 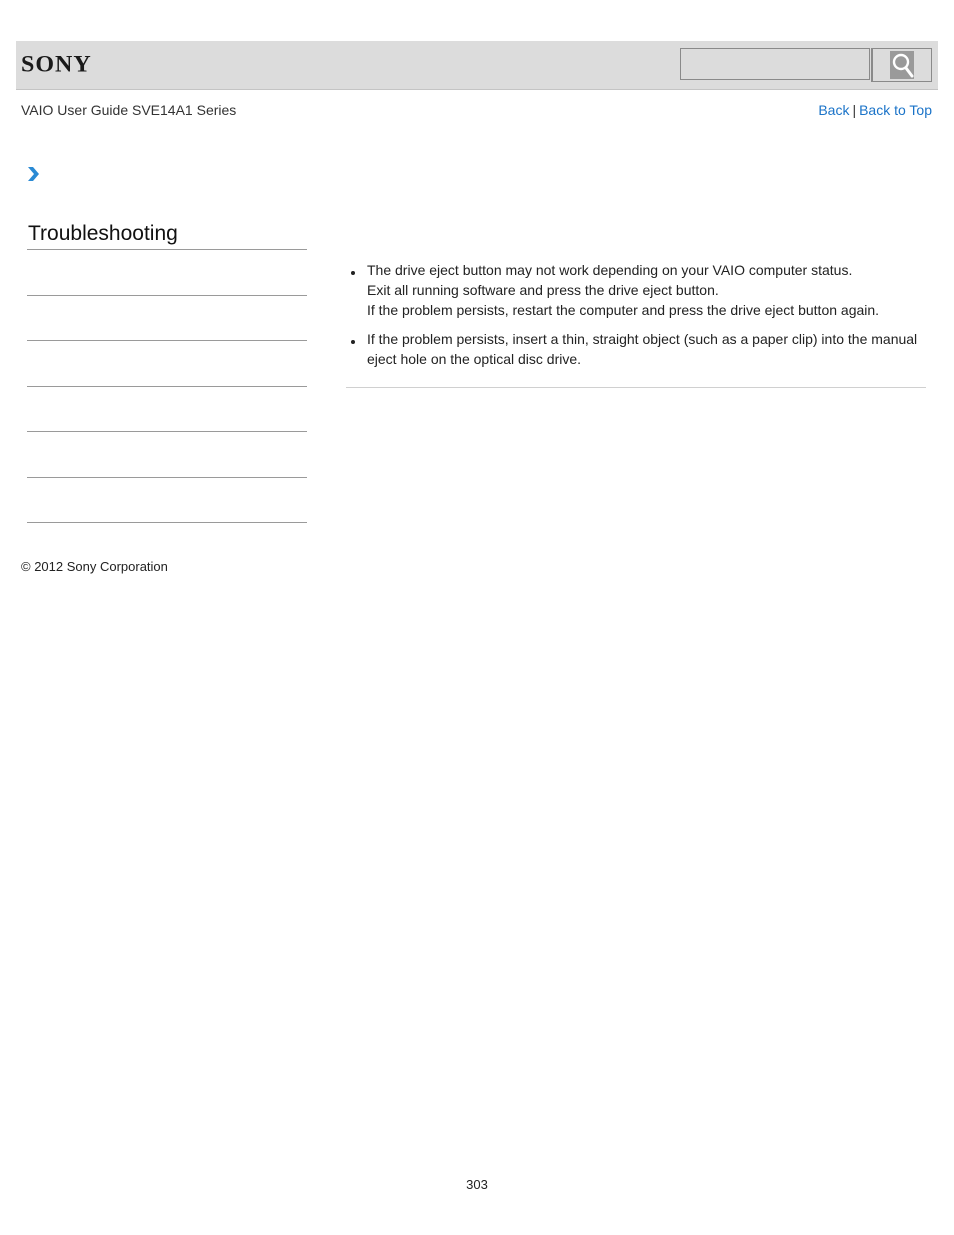 I want to click on sidebar-title: Troubleshooting, so click(x=103, y=233).